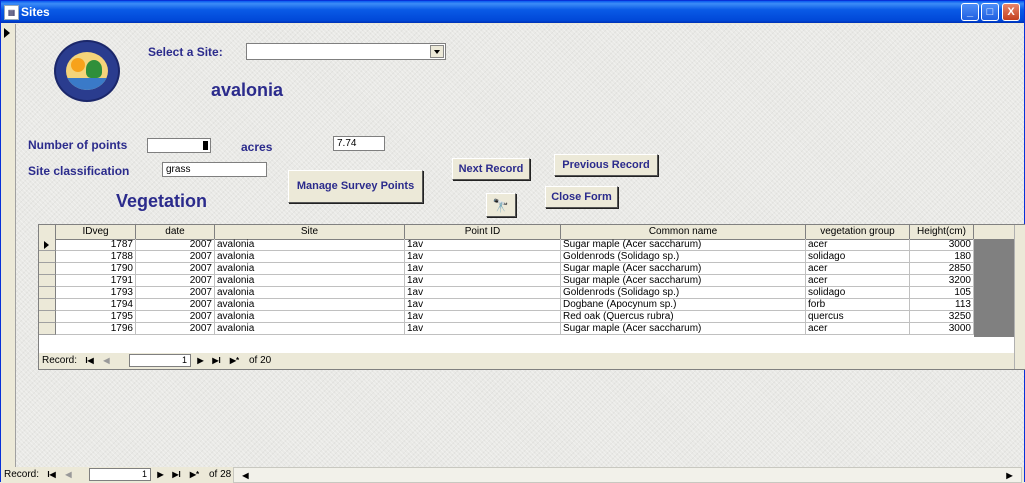 This screenshot has width=1025, height=483. I want to click on subform-current-record: 1, so click(160, 360).